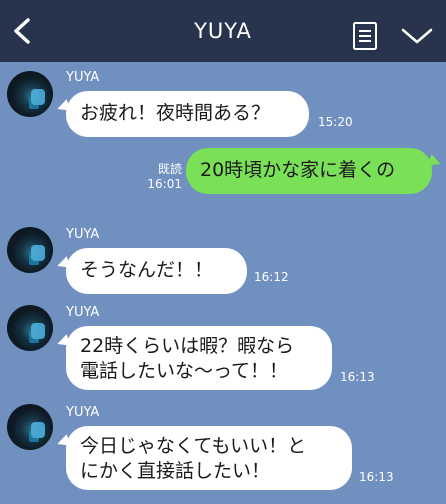  I want to click on message-bubble: 今日じゃなくてもいい！と にかく直接話したい！, so click(209, 458).